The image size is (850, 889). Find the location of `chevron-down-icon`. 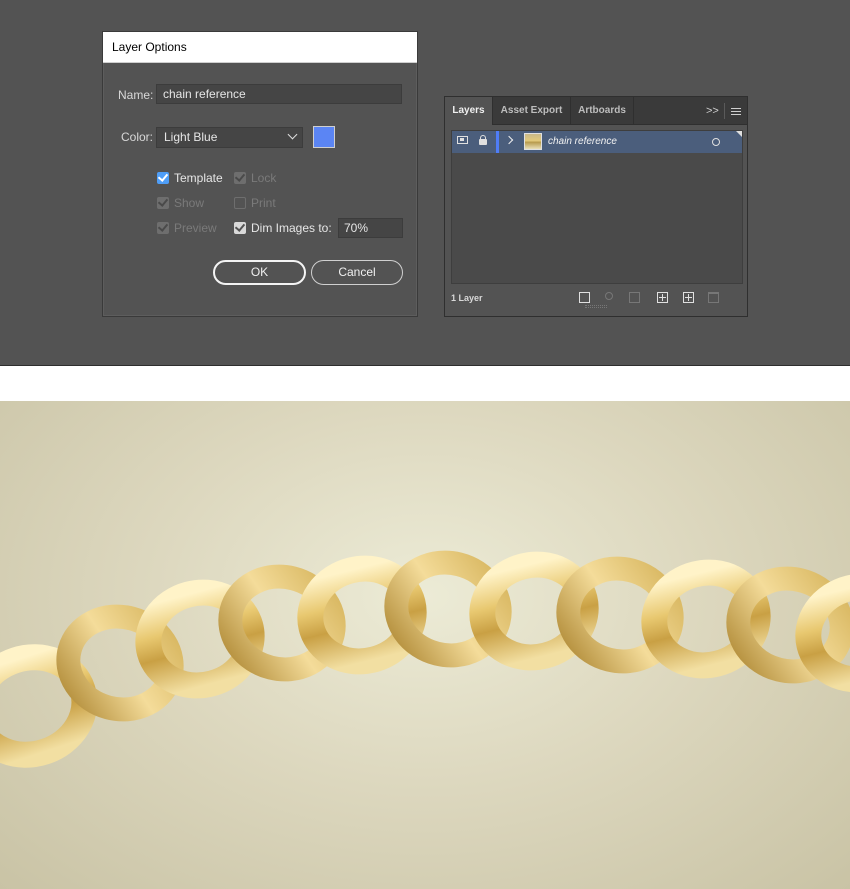

chevron-down-icon is located at coordinates (292, 134).